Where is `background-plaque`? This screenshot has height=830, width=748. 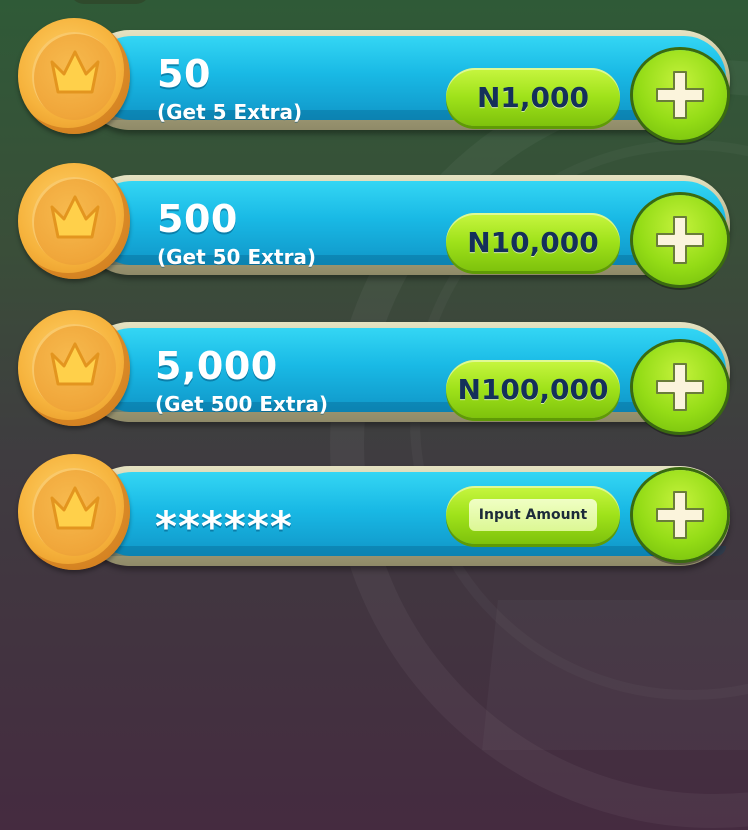 background-plaque is located at coordinates (615, 675).